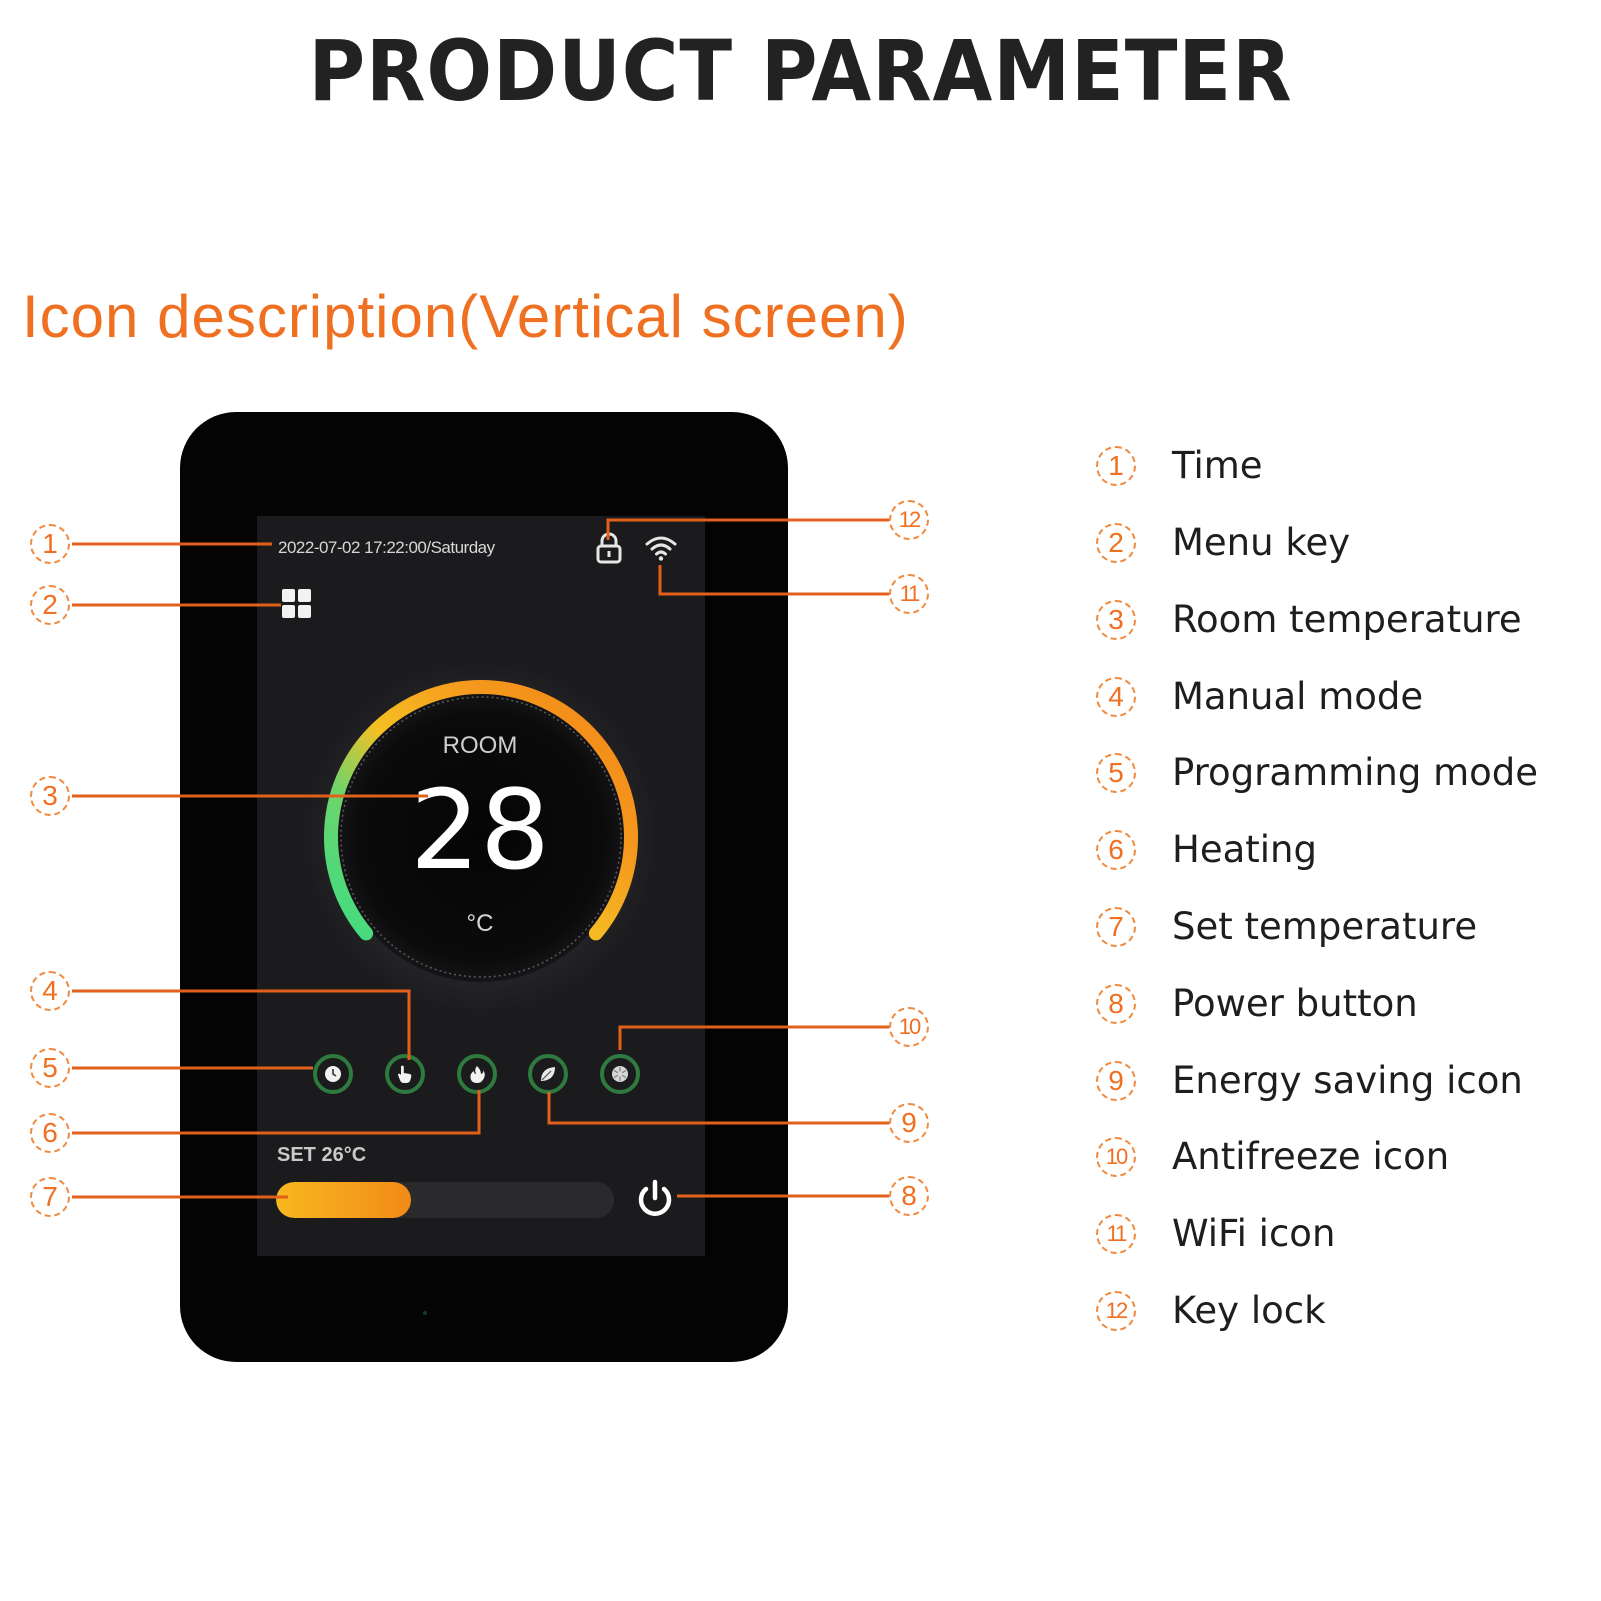 The image size is (1601, 1601). I want to click on legend-badge: 5, so click(1116, 773).